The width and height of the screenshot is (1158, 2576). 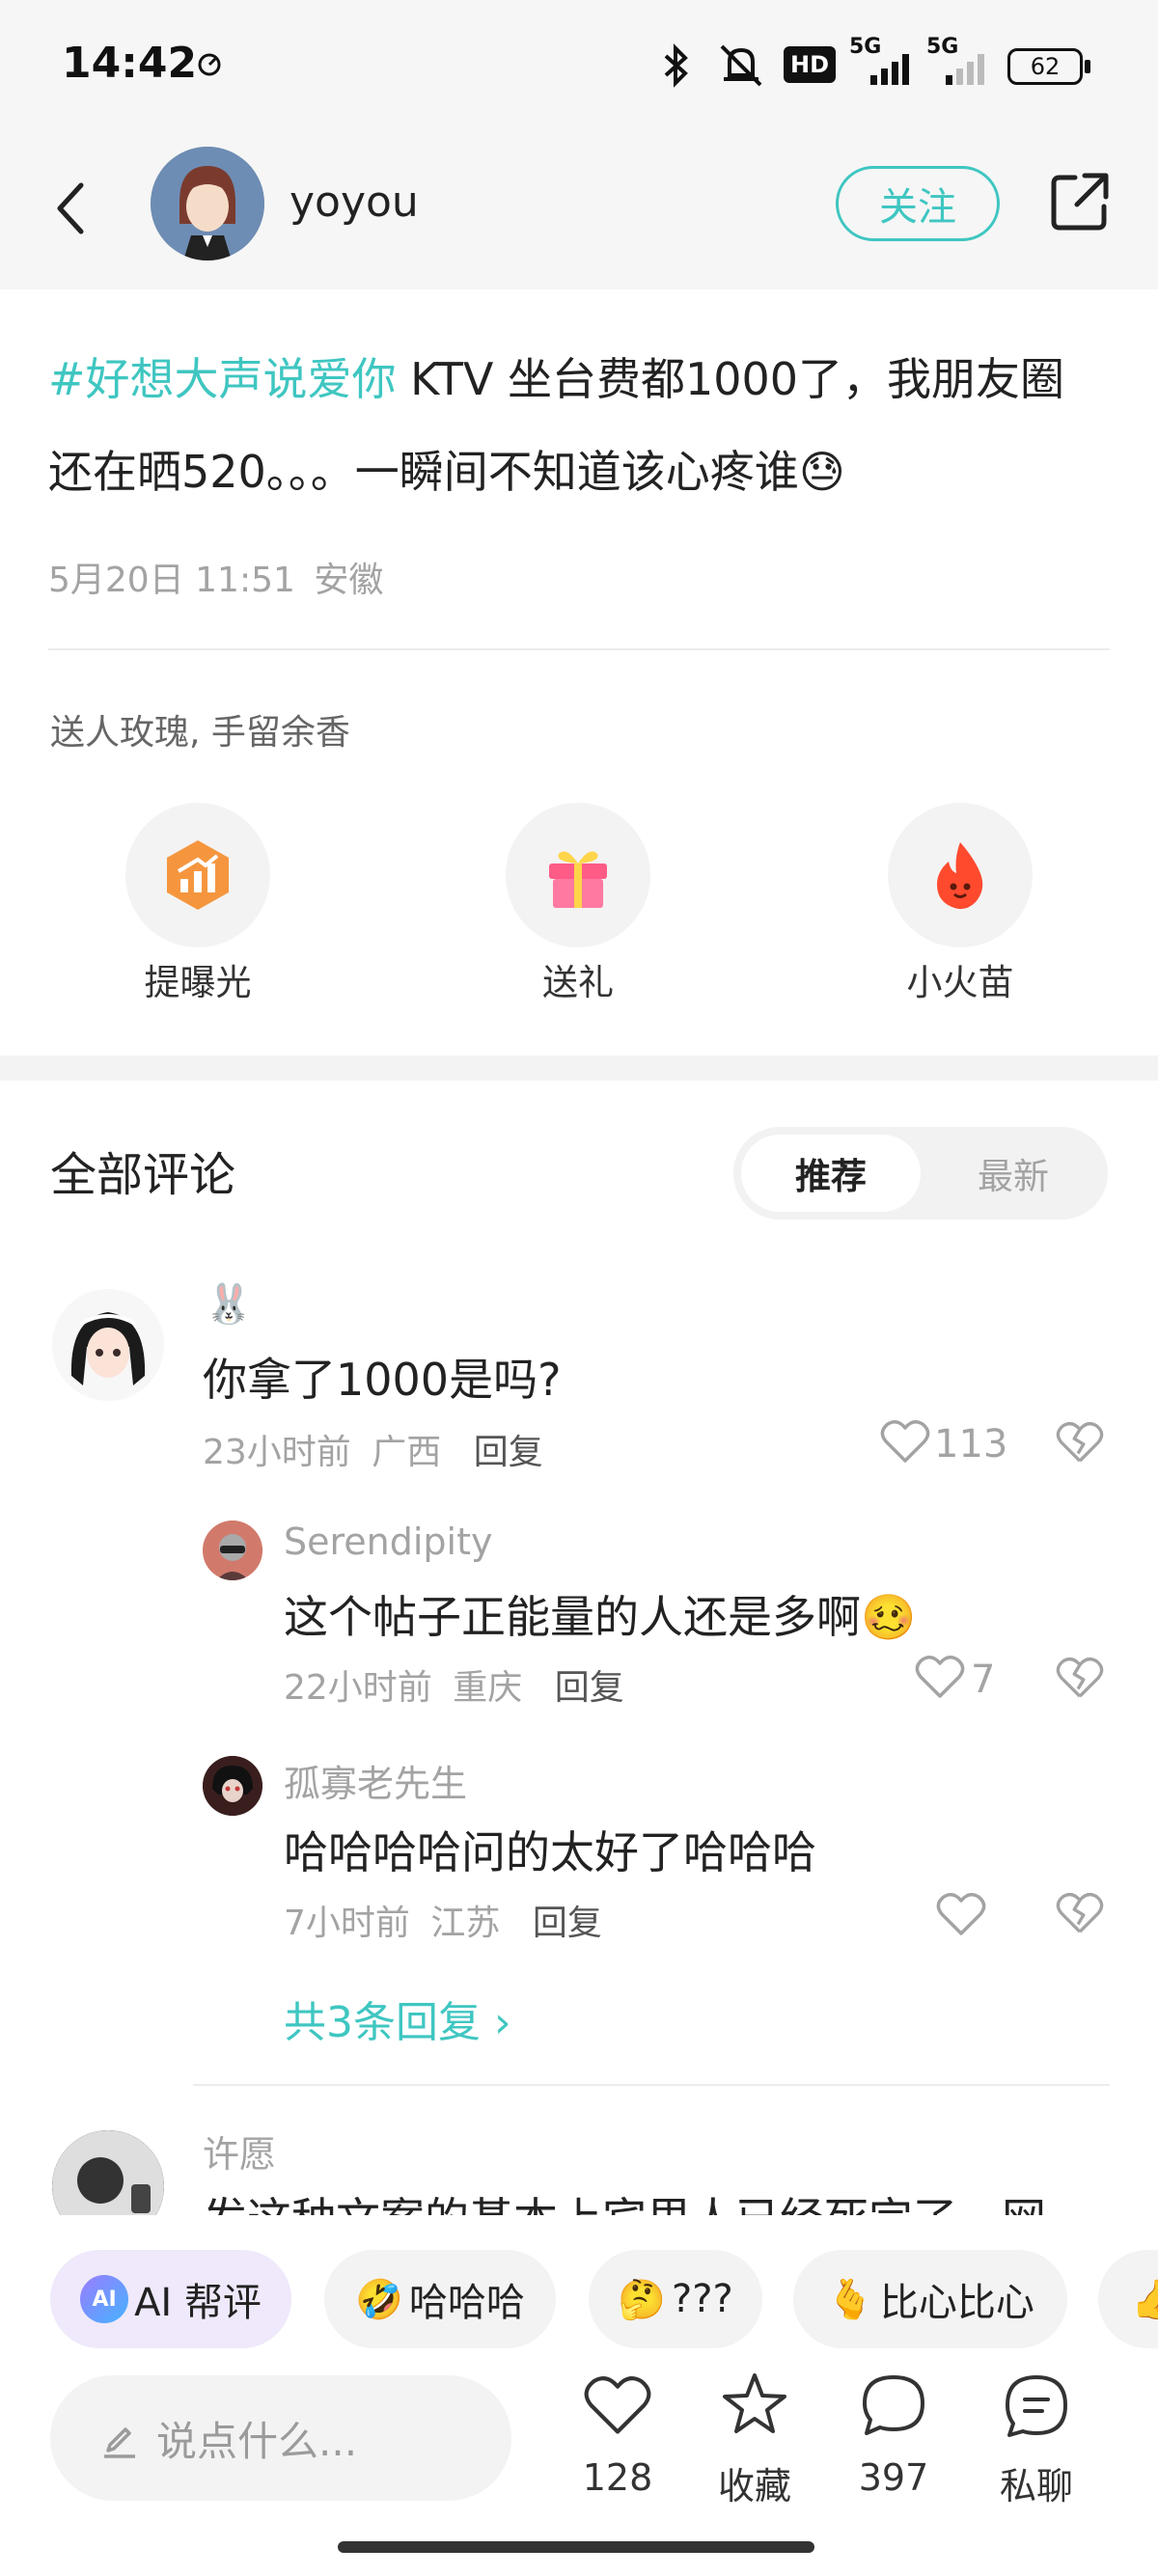 I want to click on comment-time: 23小时前, so click(x=277, y=1453).